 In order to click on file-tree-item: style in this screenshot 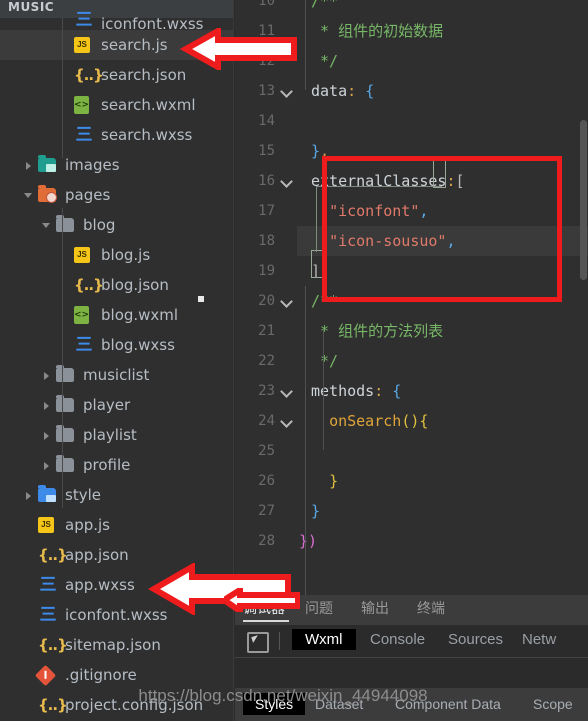, I will do `click(117, 495)`.